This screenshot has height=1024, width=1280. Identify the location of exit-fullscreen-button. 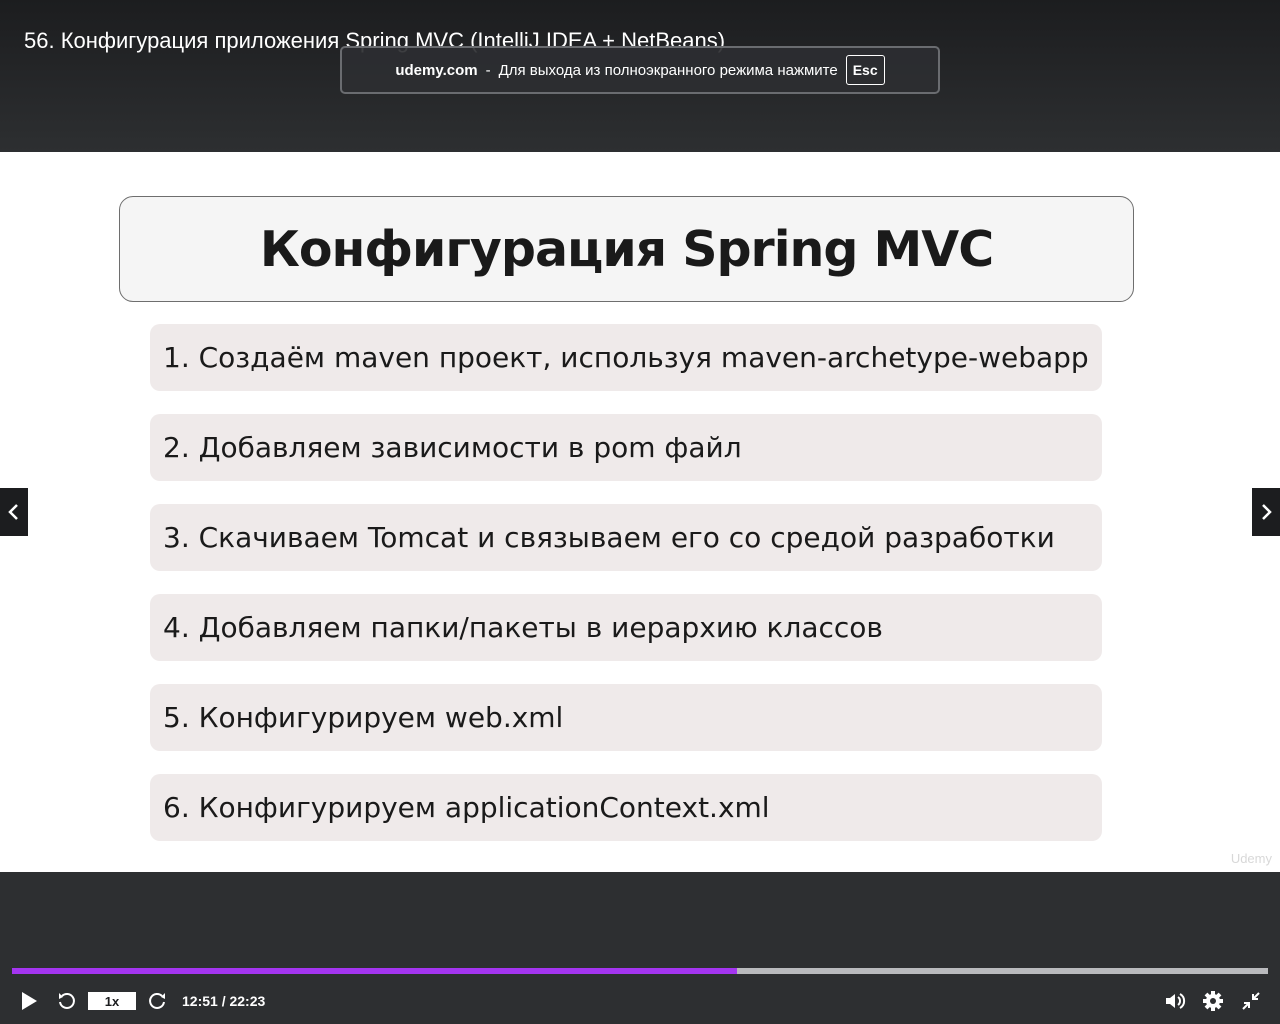
(1251, 1001).